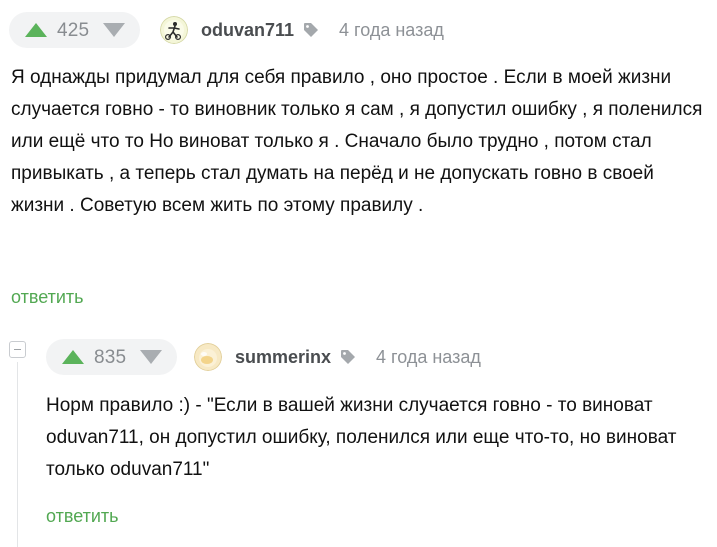  I want to click on vote-control: 425, so click(74, 30).